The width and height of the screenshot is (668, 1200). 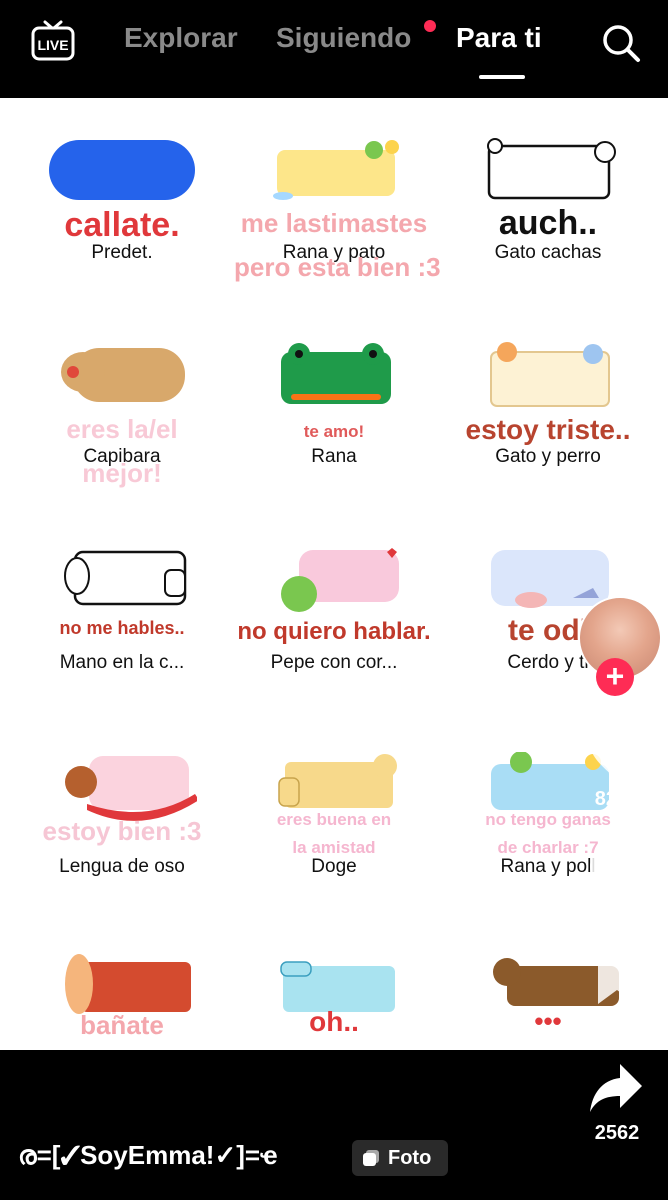 What do you see at coordinates (621, 43) in the screenshot?
I see `search-icon` at bounding box center [621, 43].